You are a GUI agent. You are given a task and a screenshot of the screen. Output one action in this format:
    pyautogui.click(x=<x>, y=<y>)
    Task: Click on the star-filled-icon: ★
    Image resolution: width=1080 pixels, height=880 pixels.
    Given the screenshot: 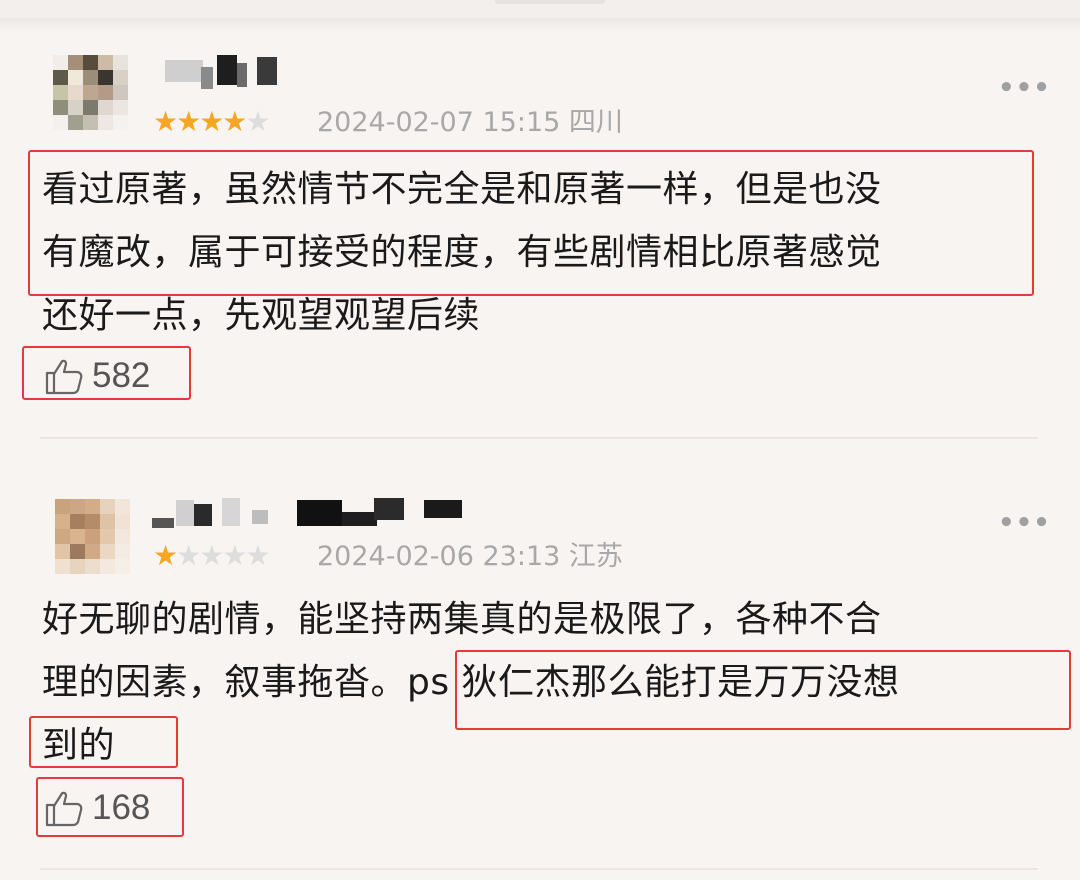 What is the action you would take?
    pyautogui.click(x=165, y=555)
    